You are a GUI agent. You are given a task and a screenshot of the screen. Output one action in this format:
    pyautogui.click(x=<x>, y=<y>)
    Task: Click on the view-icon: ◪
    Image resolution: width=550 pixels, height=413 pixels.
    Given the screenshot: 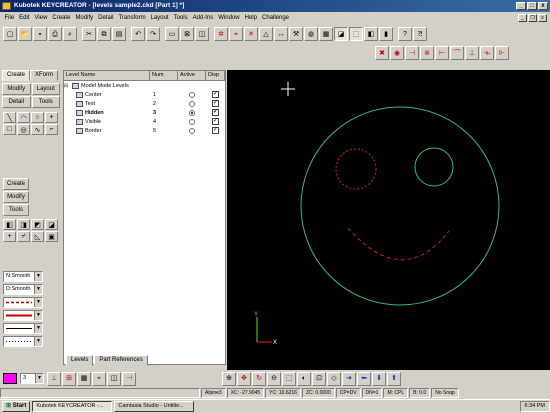 What is the action you would take?
    pyautogui.click(x=341, y=34)
    